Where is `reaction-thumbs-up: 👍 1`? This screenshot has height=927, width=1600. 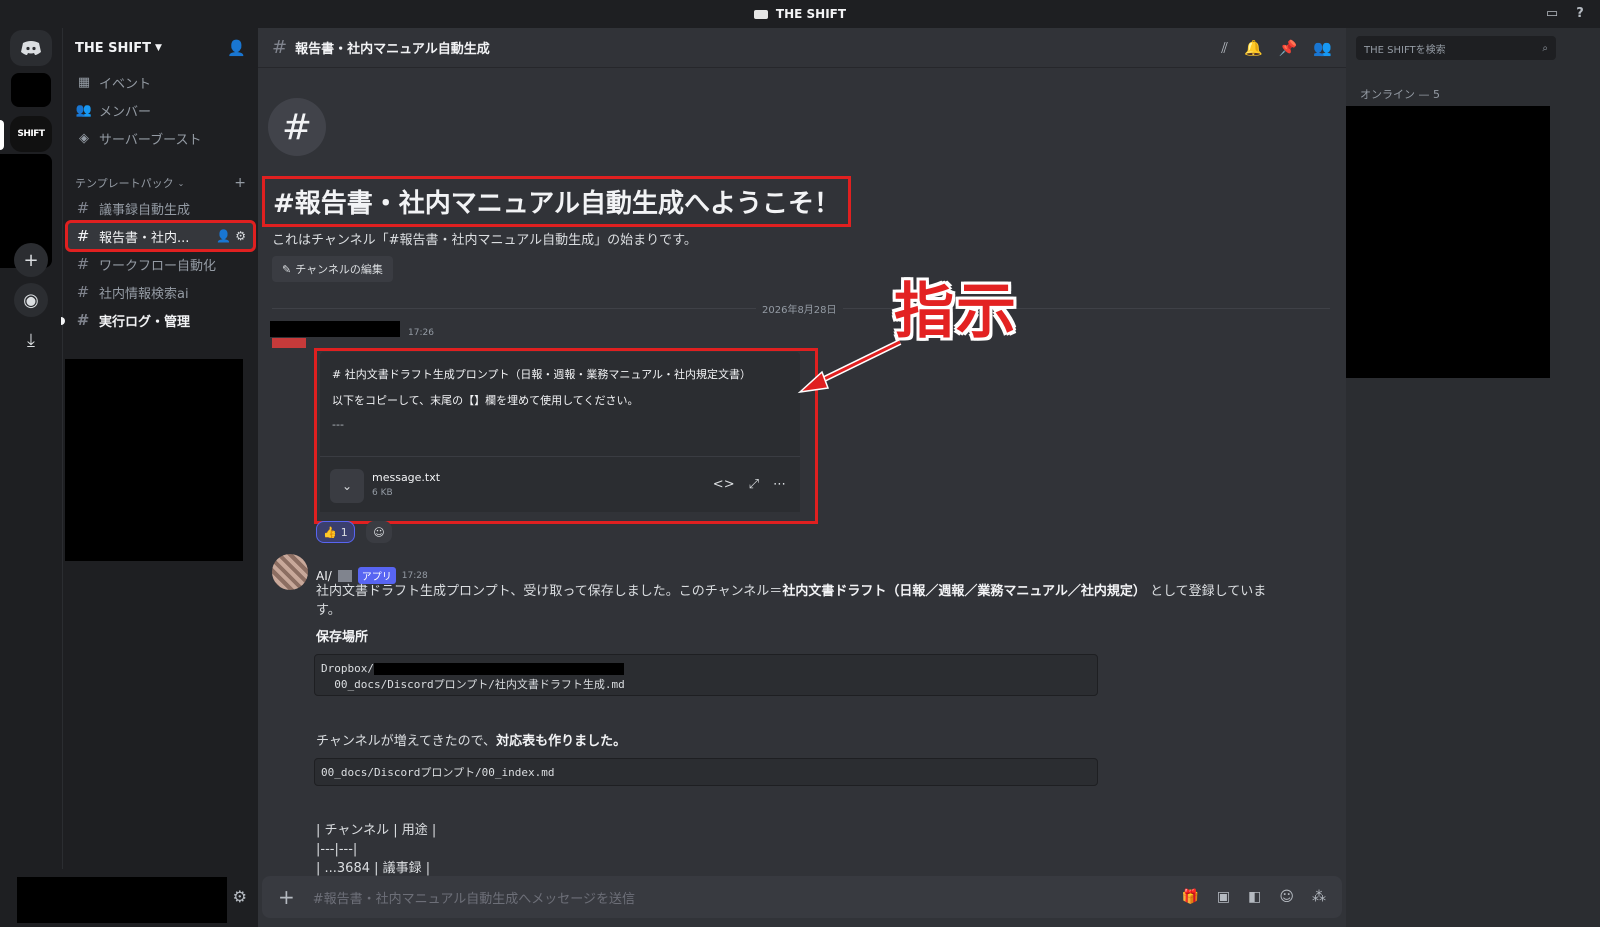
reaction-thumbs-up: 👍 1 is located at coordinates (335, 532).